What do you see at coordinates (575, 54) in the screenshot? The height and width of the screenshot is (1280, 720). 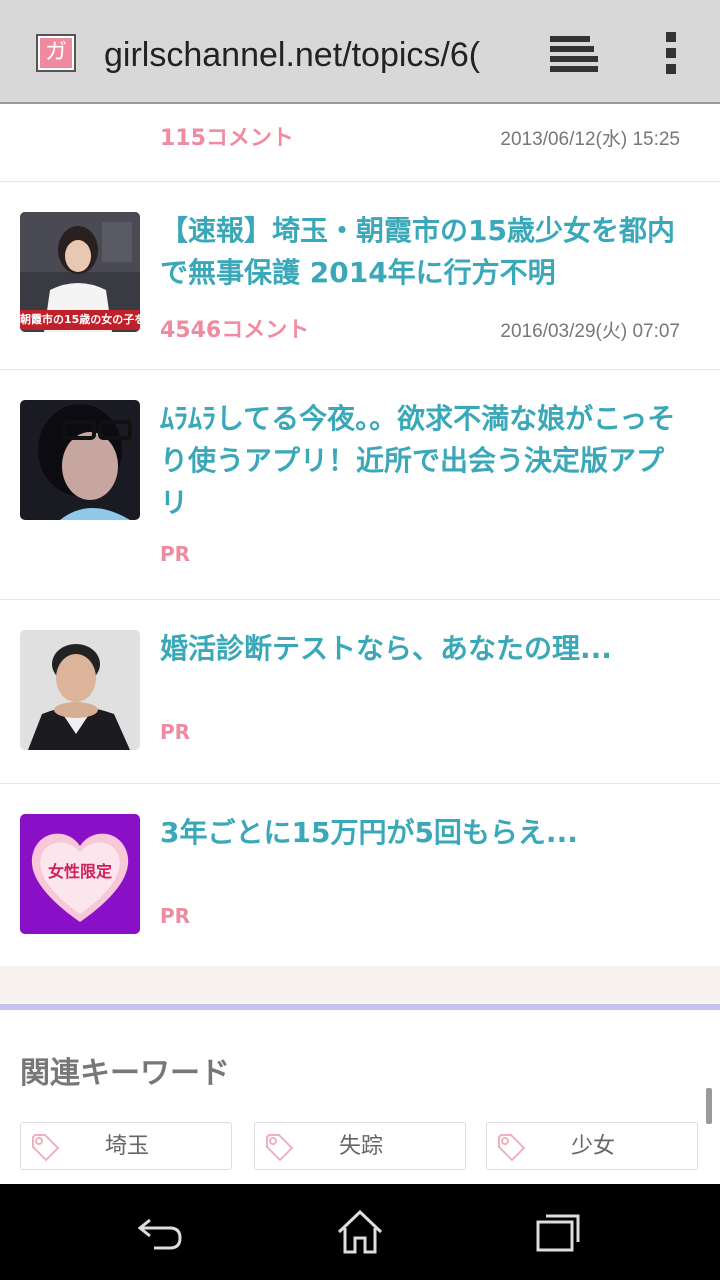 I see `tabs-icon` at bounding box center [575, 54].